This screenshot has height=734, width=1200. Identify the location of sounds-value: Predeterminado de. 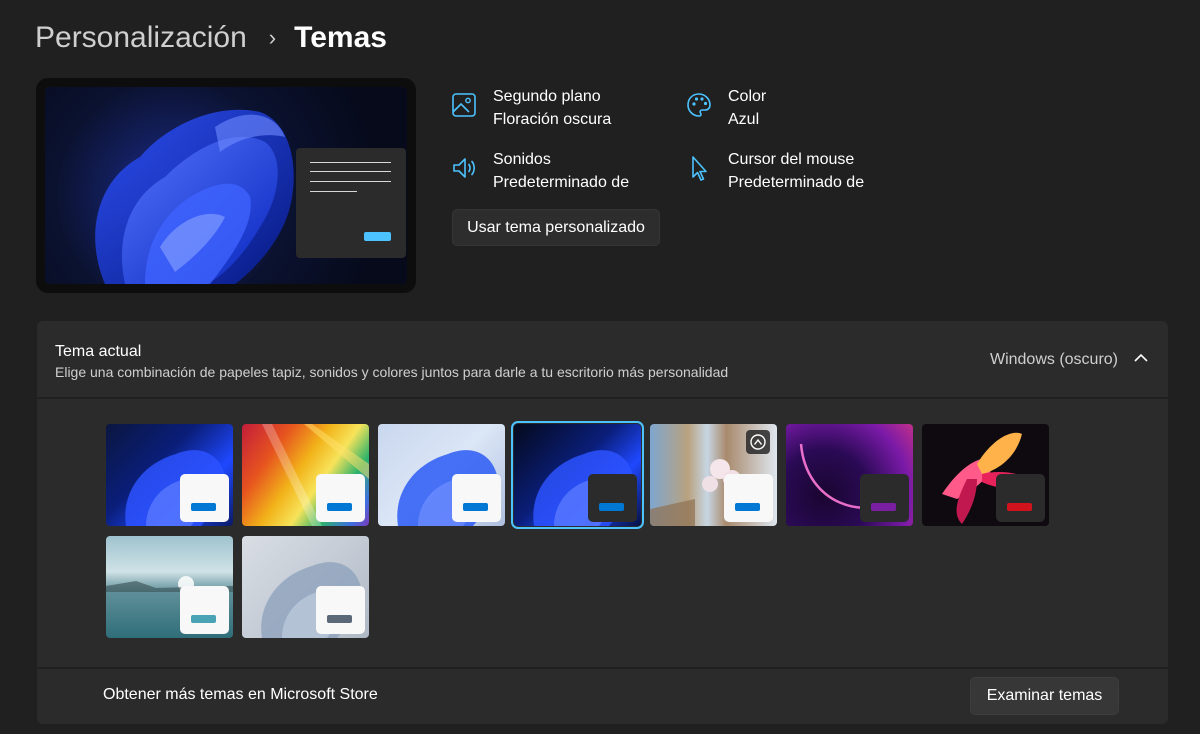
(561, 182).